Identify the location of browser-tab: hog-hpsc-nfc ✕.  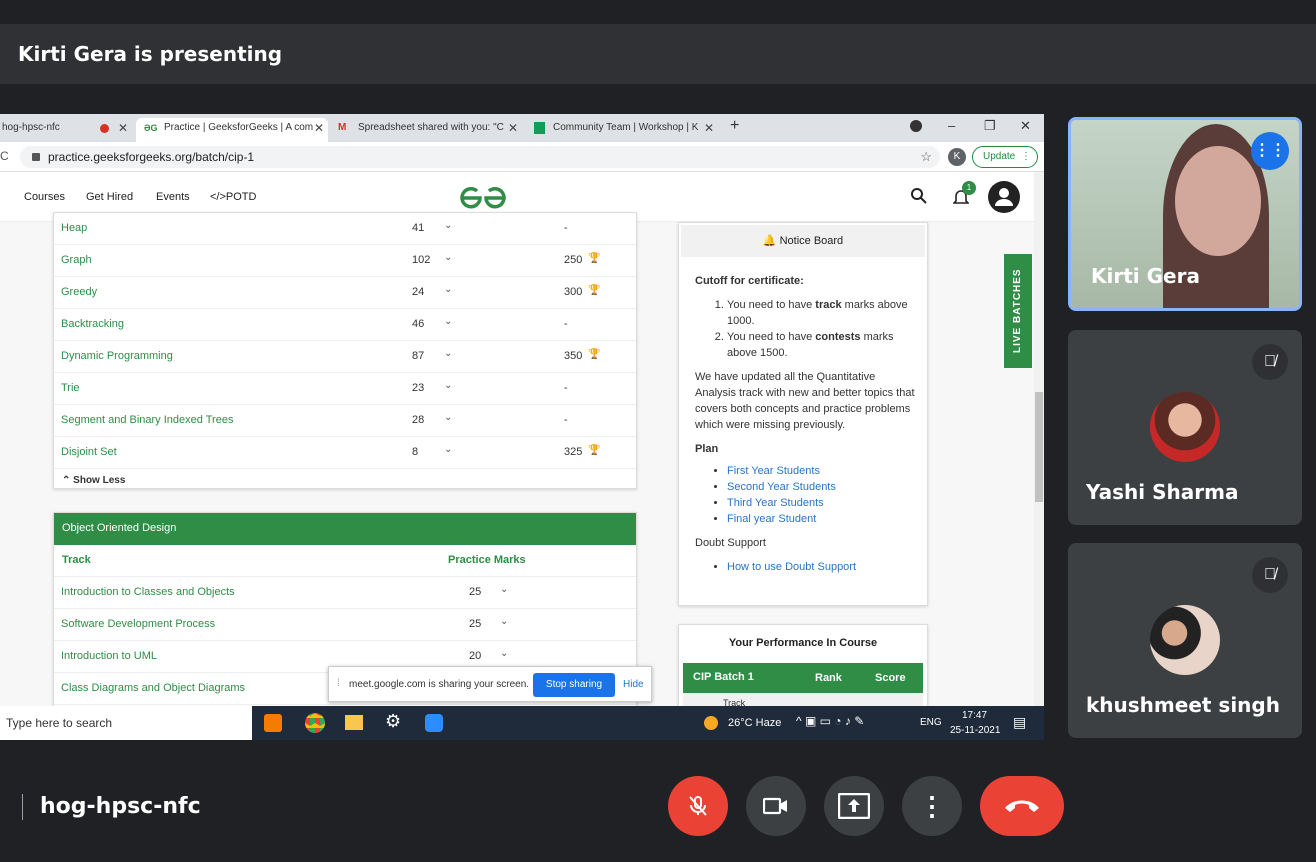
(66, 130).